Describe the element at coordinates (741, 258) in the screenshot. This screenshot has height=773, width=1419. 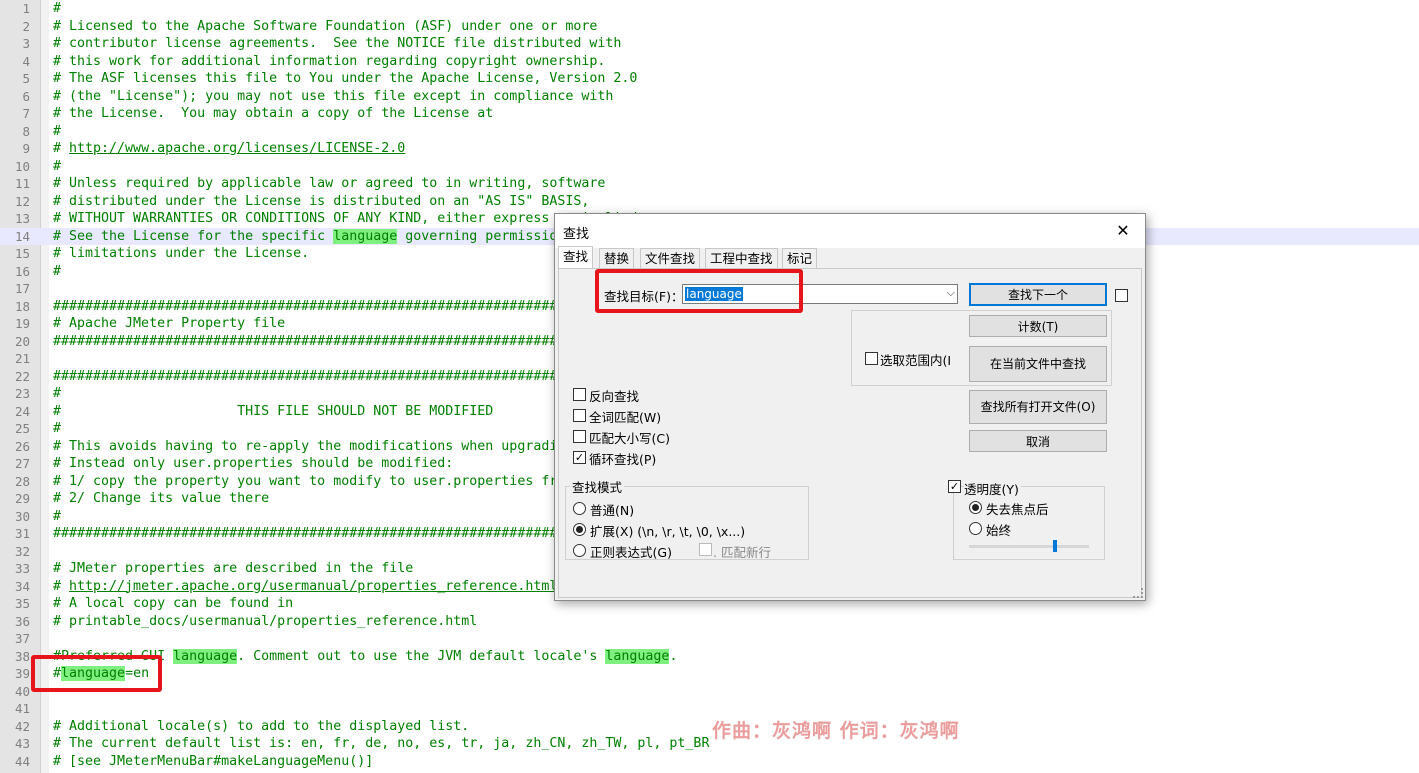
I see `tab-find-in-project: 工程中查找` at that location.